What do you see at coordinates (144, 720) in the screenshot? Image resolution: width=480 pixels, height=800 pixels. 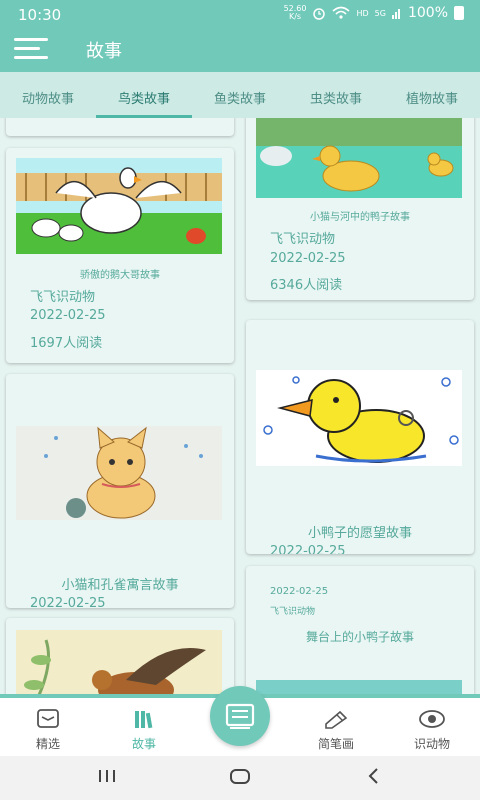 I see `stories-icon` at bounding box center [144, 720].